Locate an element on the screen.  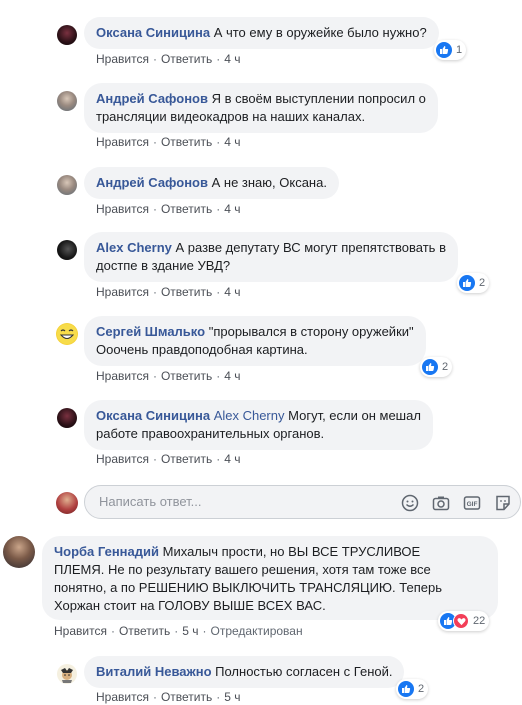
mention-link: Alex Cherny is located at coordinates (249, 415).